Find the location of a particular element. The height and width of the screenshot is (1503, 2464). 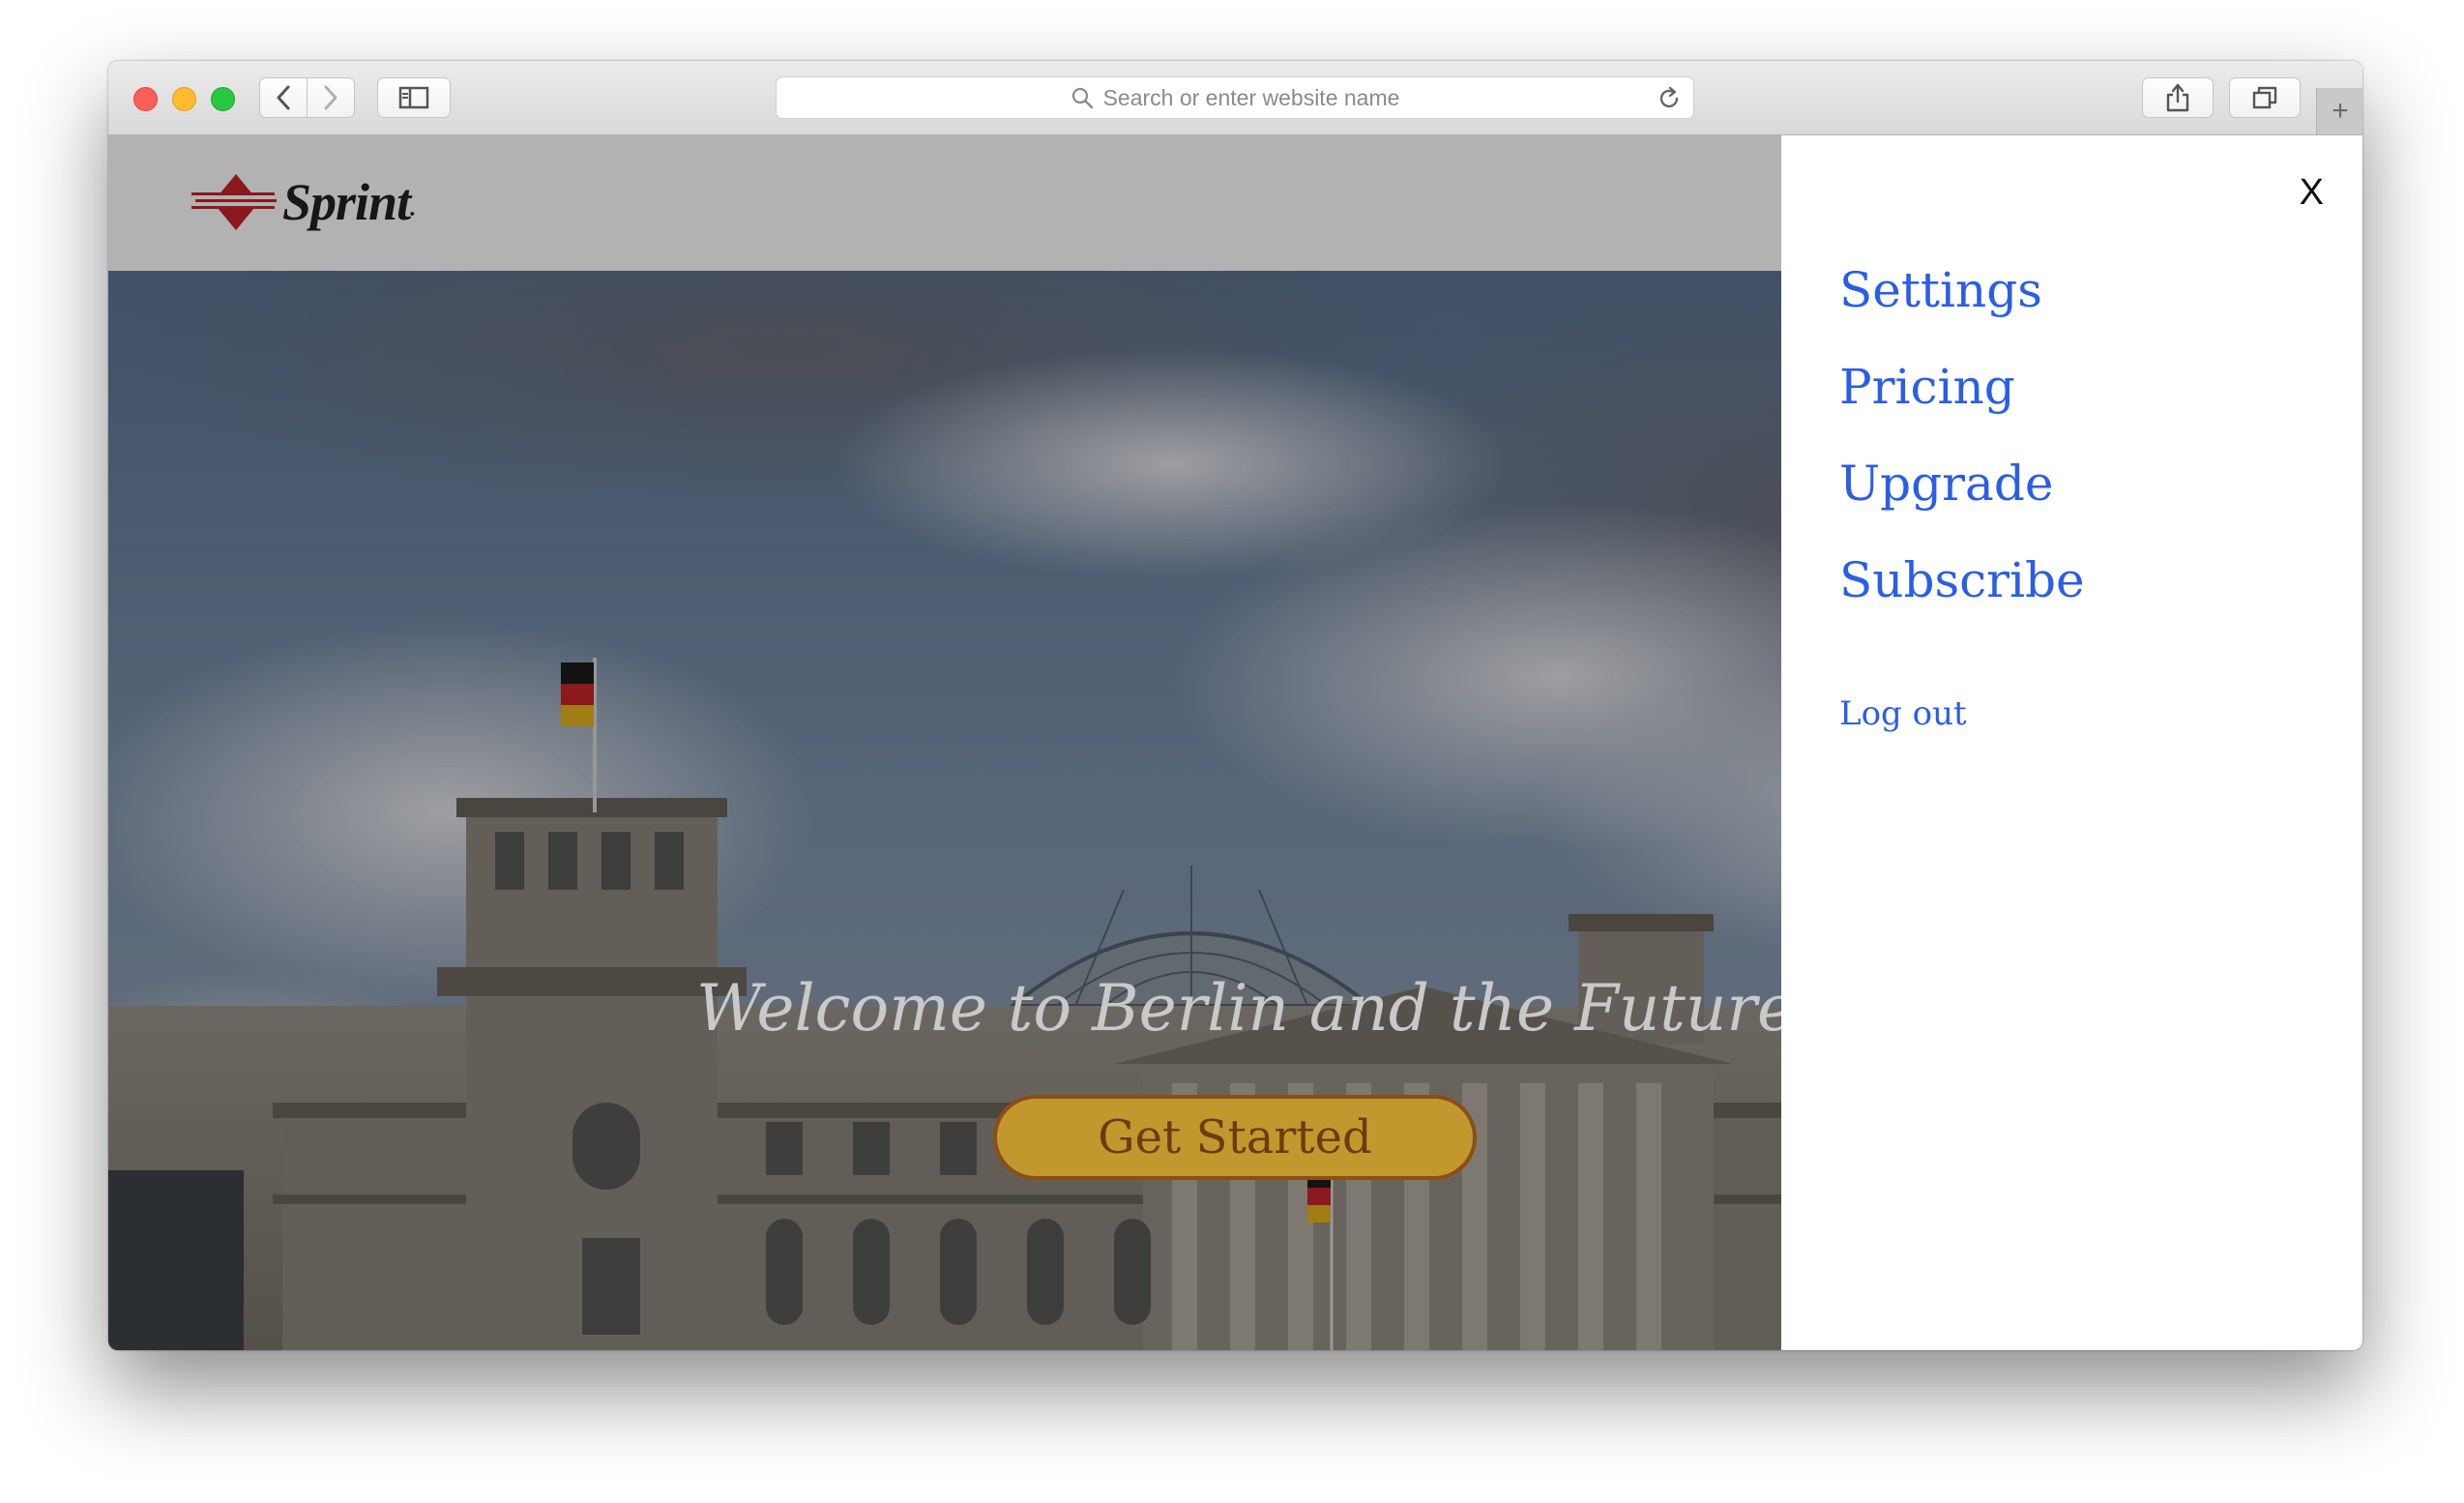

address-search-area: Search or enter website name is located at coordinates (1235, 97).